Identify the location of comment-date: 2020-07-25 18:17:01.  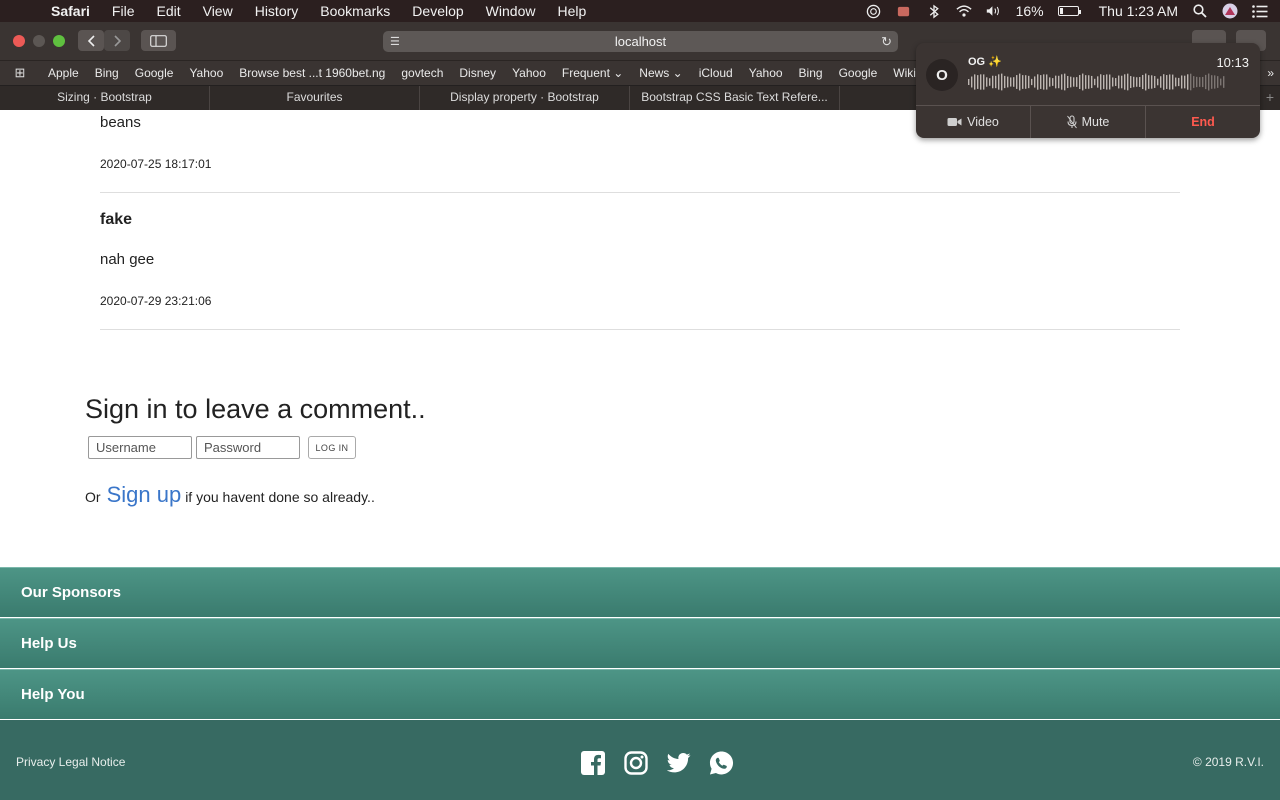
(156, 164).